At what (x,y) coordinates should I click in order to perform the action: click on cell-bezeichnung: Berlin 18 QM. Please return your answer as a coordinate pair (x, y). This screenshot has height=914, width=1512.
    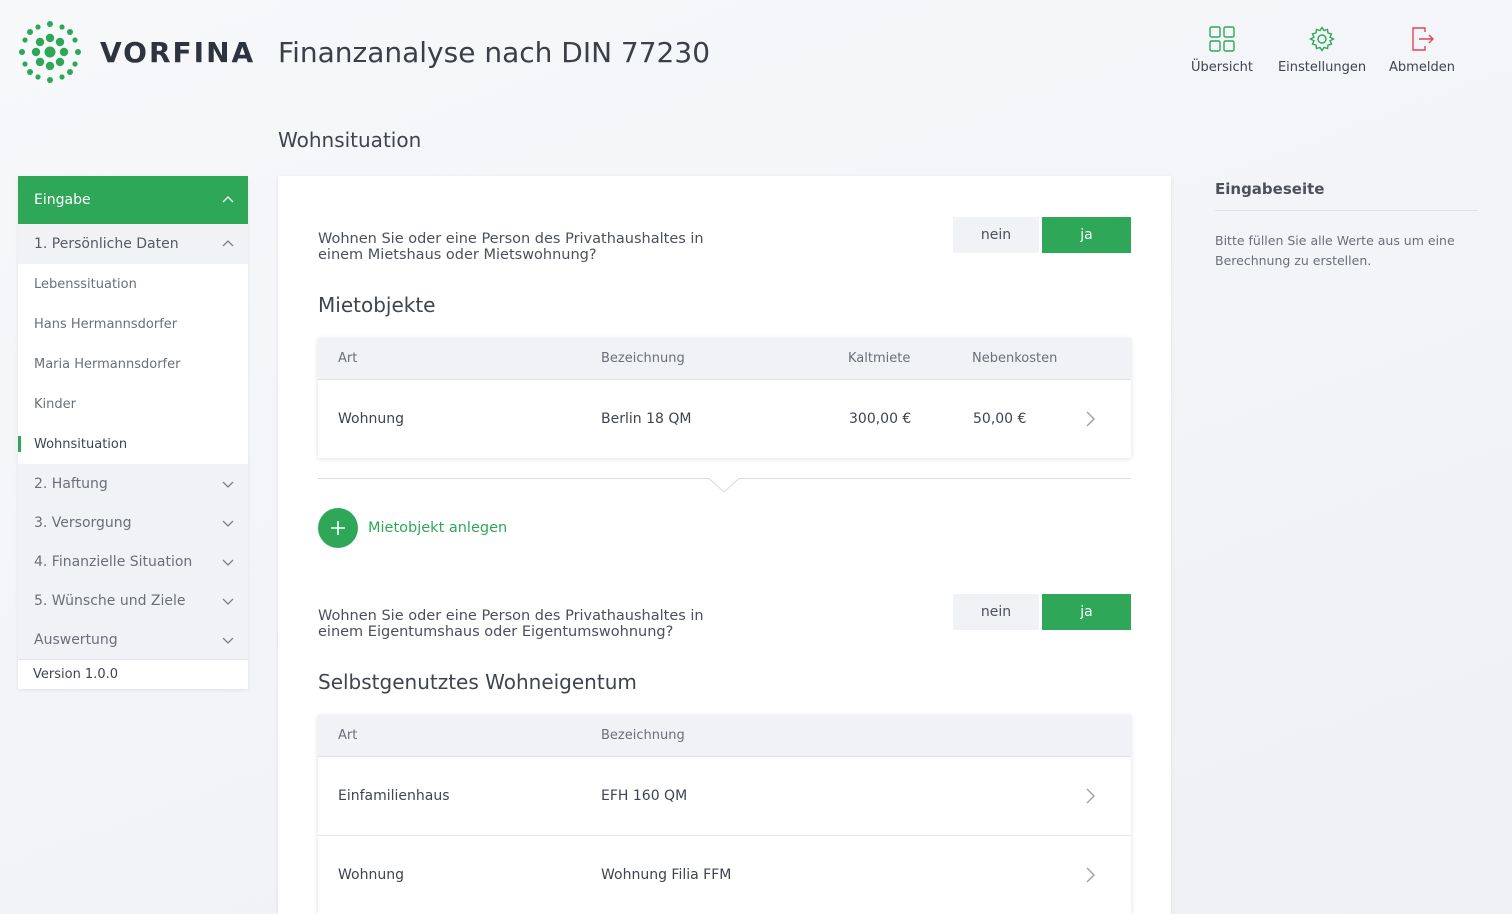
    Looking at the image, I should click on (646, 419).